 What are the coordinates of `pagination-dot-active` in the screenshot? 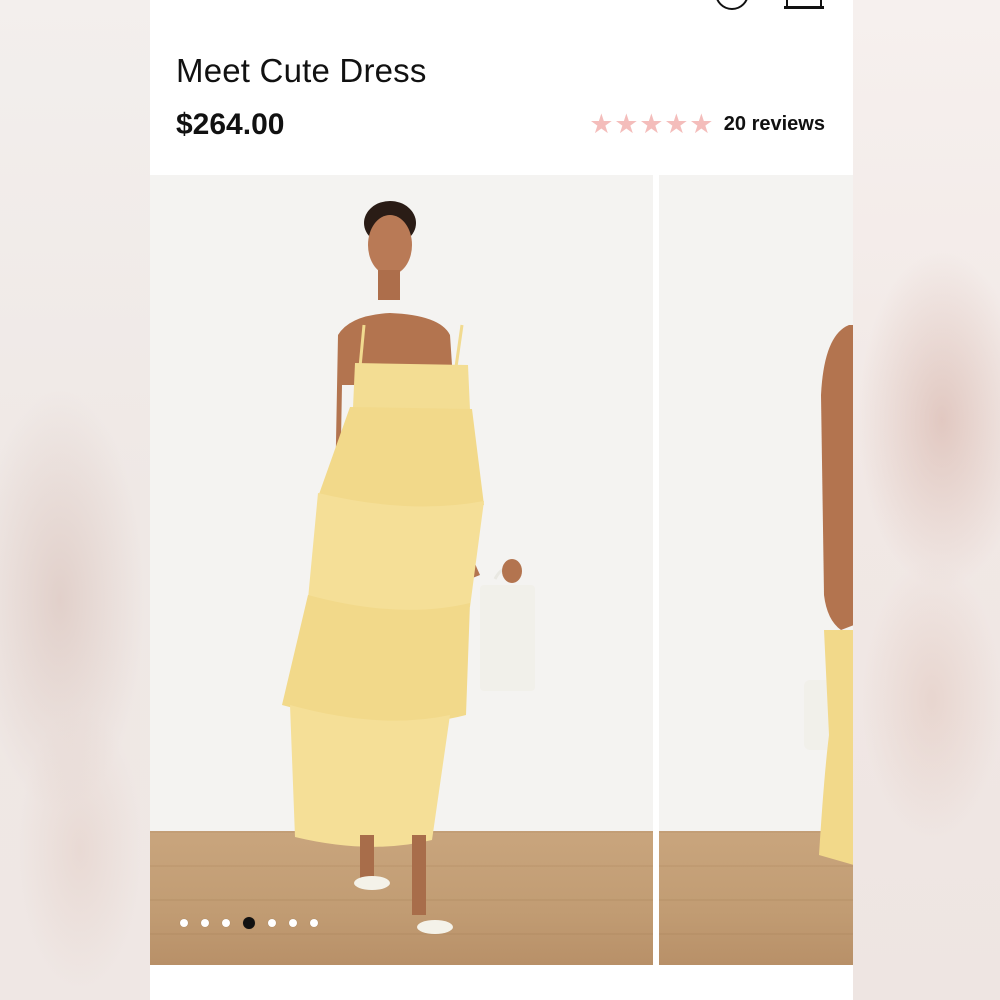 It's located at (249, 923).